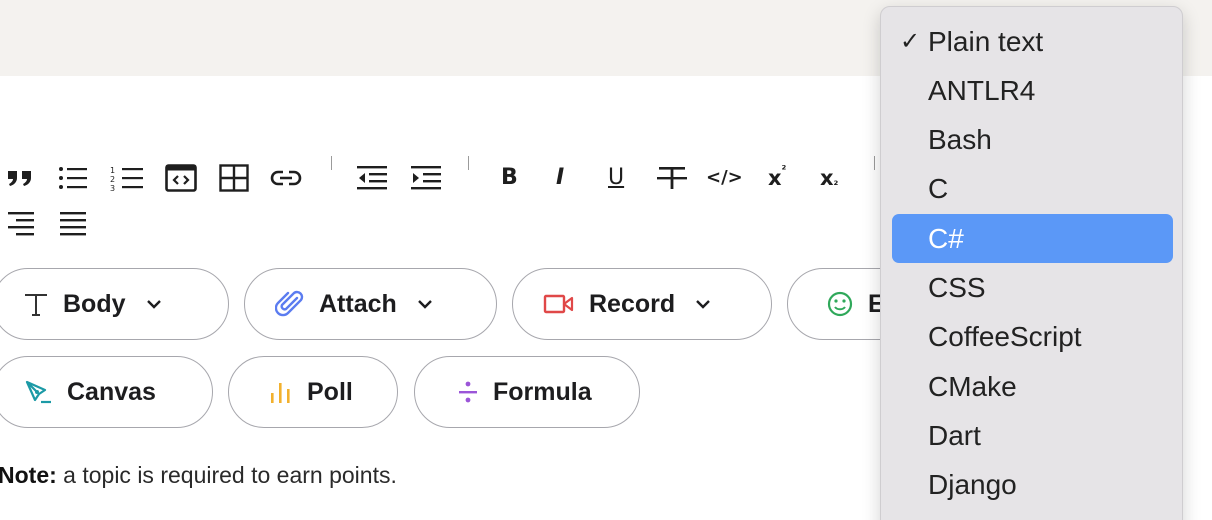 The image size is (1212, 520). I want to click on dropdown-option: ✓ Plain text, so click(1032, 41).